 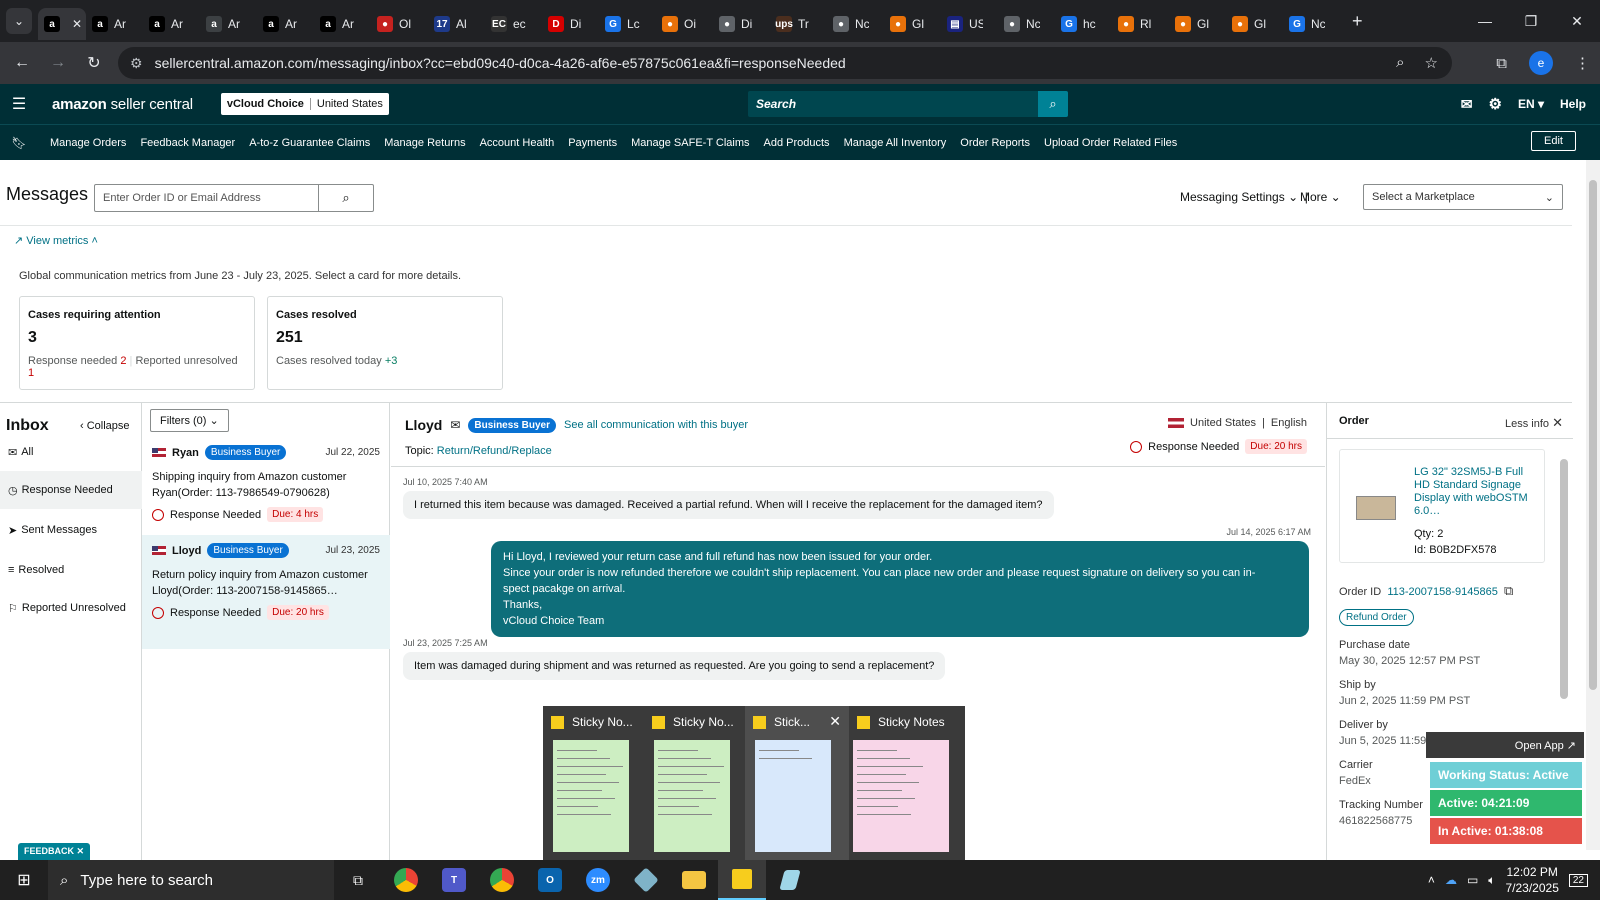 I want to click on outlook-icon: O, so click(x=550, y=880).